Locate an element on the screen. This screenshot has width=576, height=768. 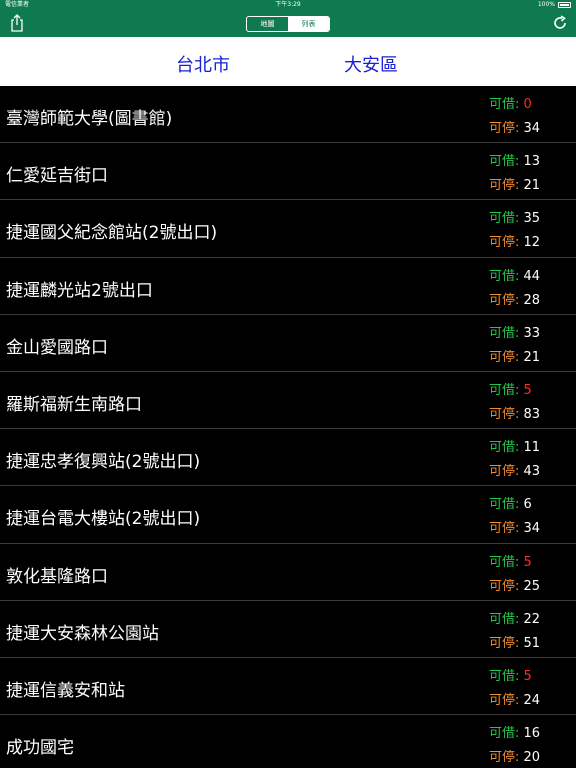
station-stats: 可借: 0 可停: 34 is located at coordinates (514, 117).